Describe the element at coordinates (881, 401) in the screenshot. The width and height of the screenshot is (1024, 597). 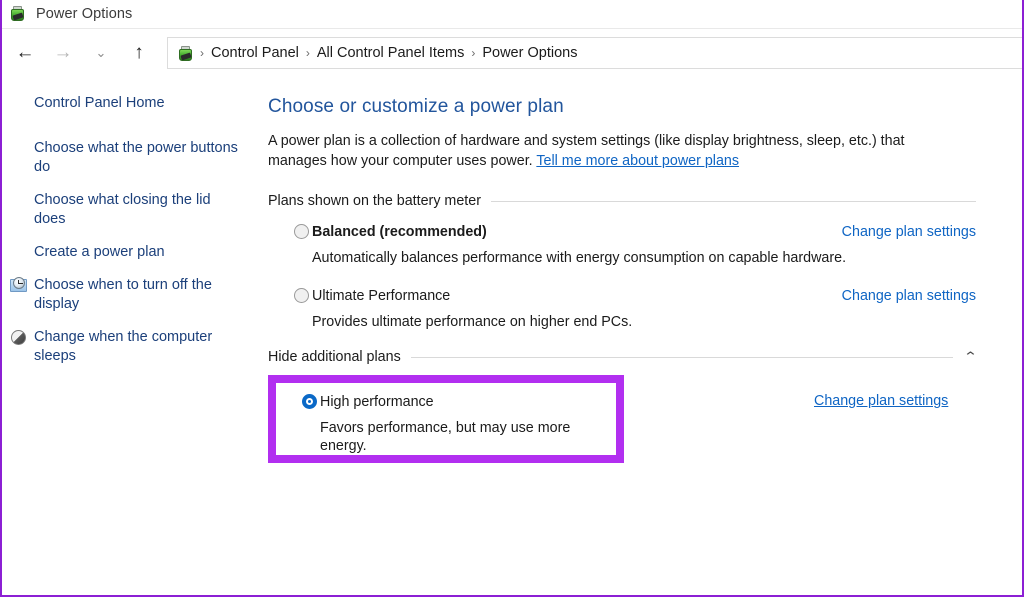
I see `change-plan-settings-high-performance: Change plan settings` at that location.